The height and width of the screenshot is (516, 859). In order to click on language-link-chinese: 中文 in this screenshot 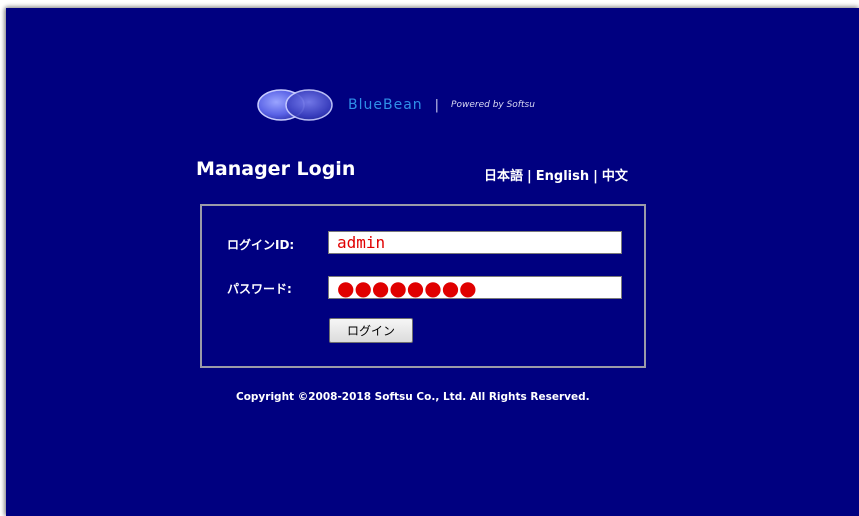, I will do `click(615, 176)`.